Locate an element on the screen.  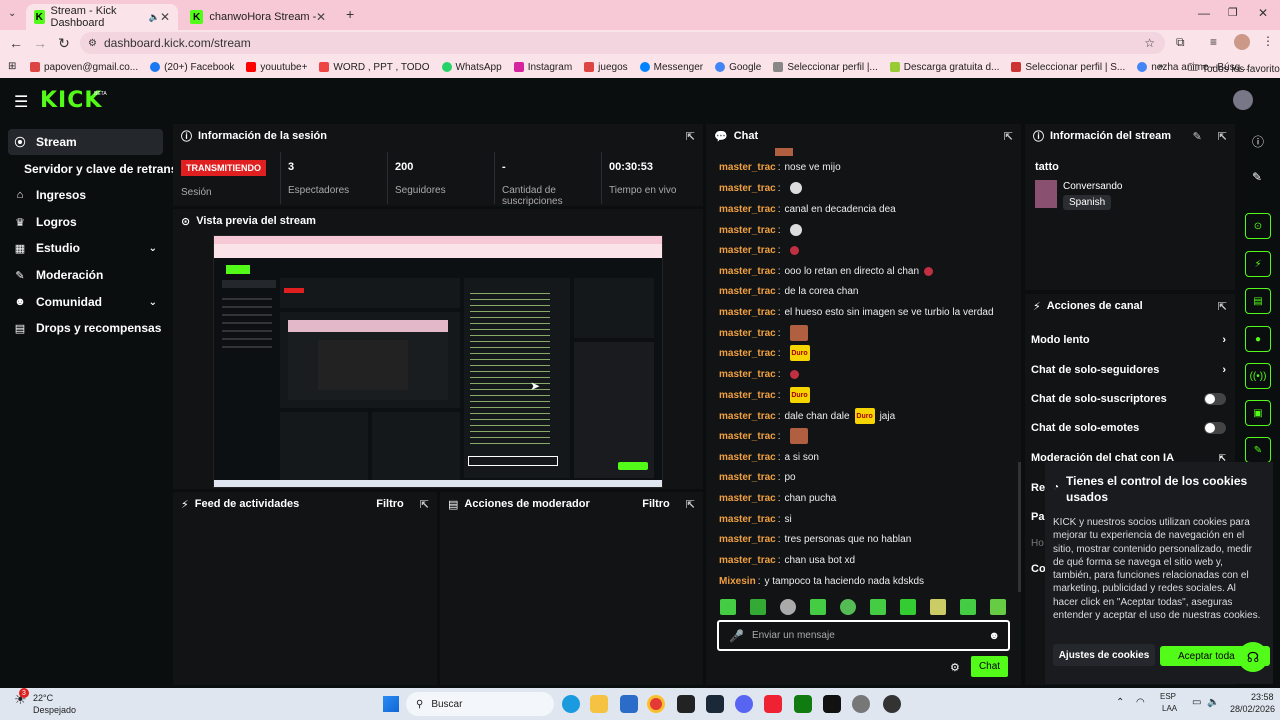
media-icon: ≡ is located at coordinates (1213, 42).